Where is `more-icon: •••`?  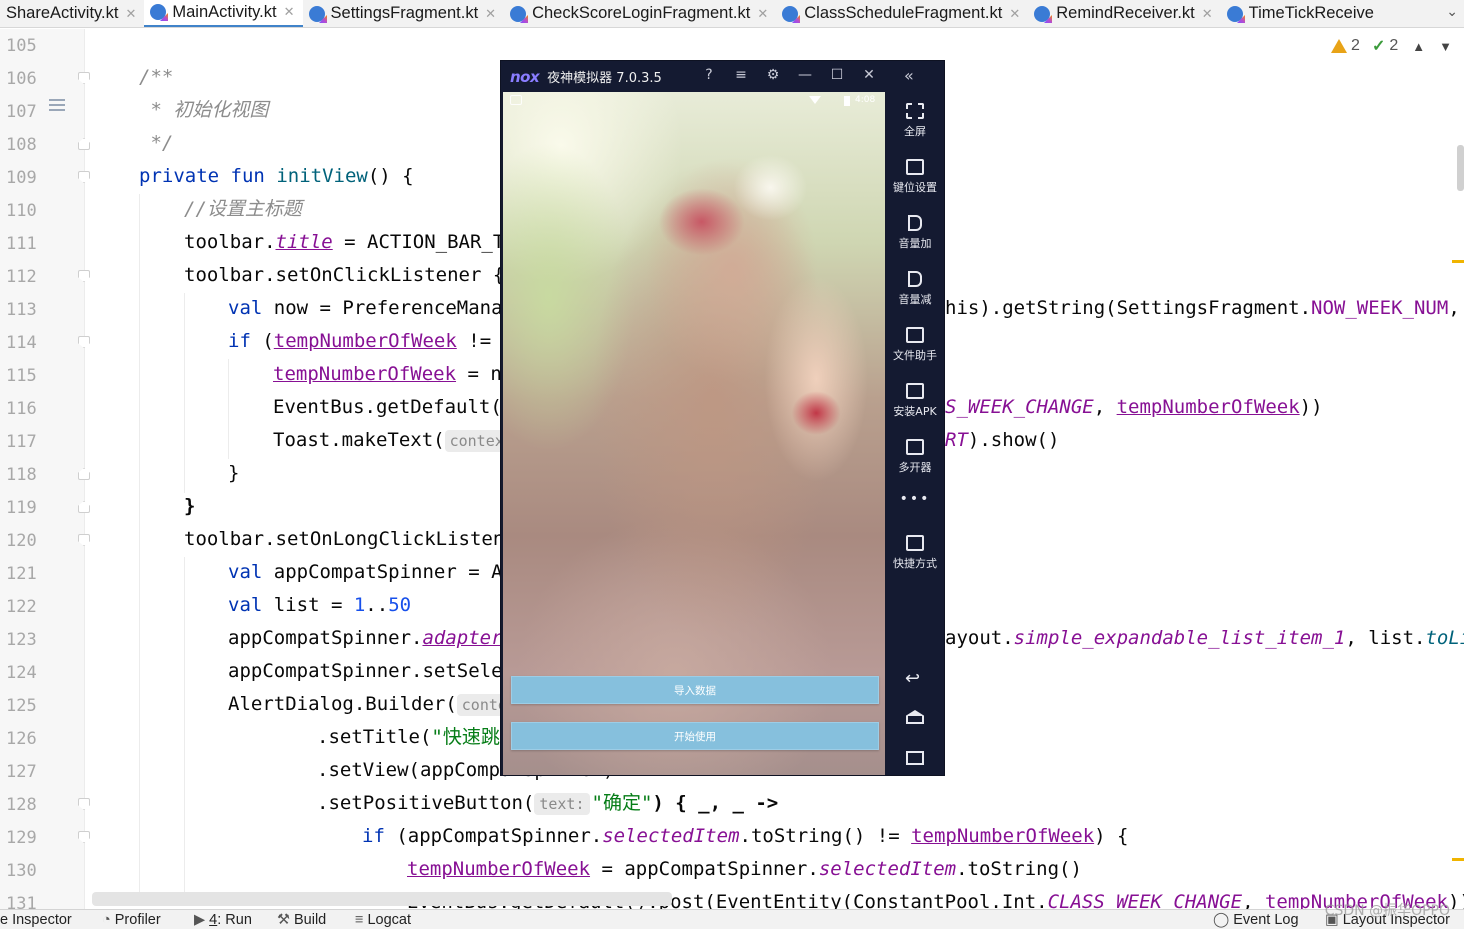
more-icon: ••• is located at coordinates (915, 499).